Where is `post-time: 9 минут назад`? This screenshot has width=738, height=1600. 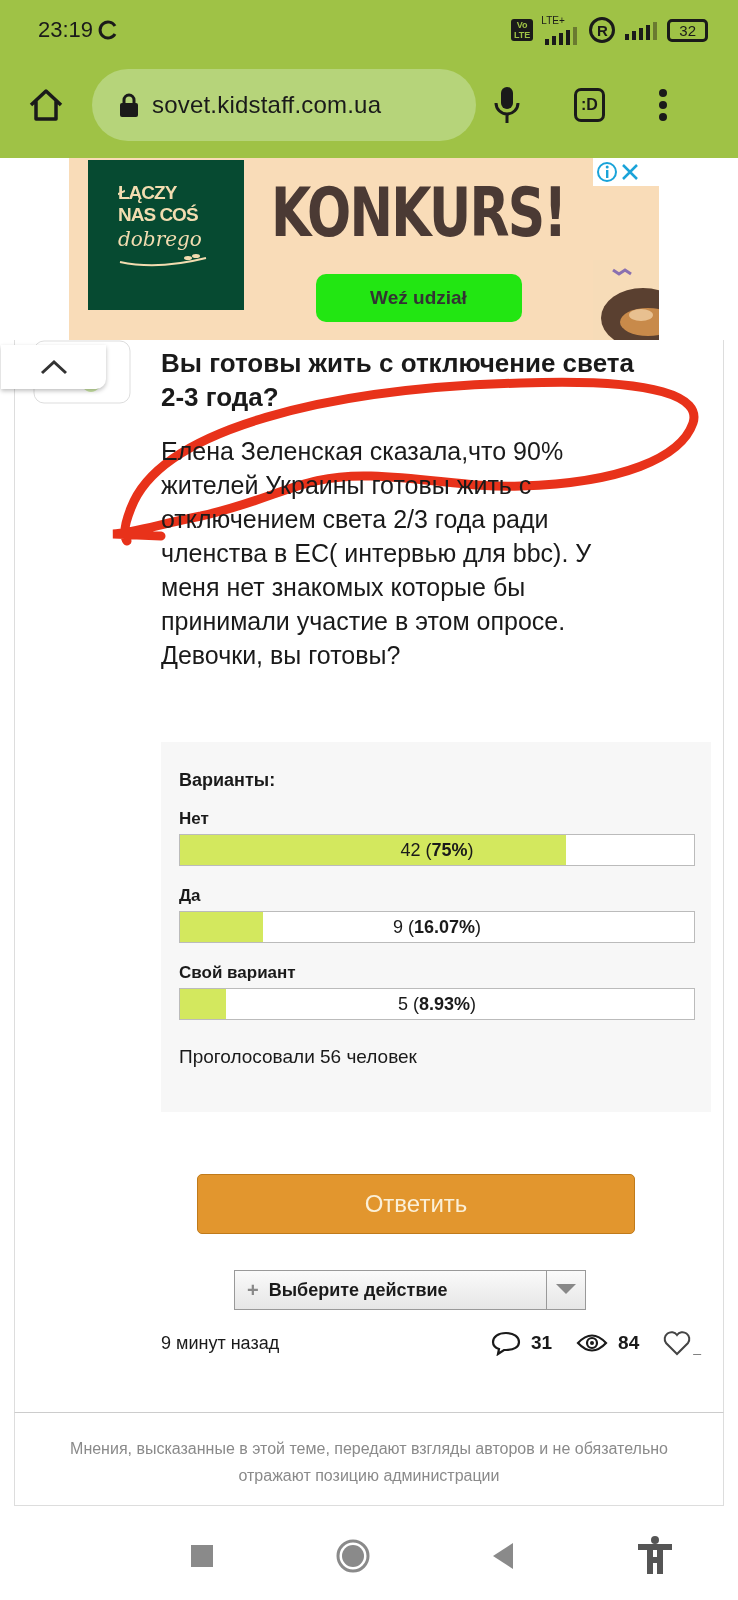
post-time: 9 минут назад is located at coordinates (220, 1343).